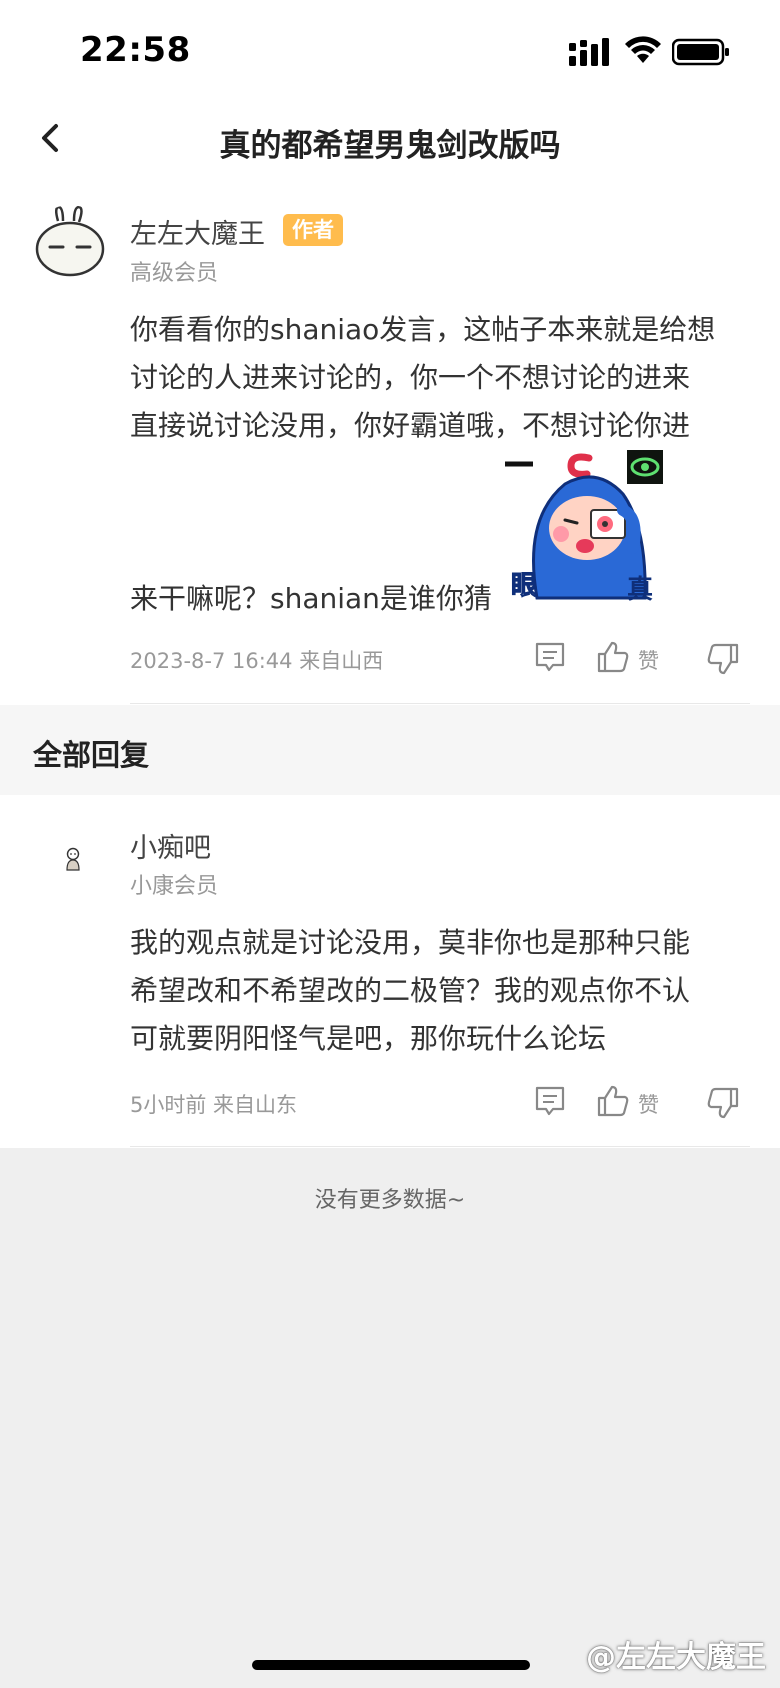 The height and width of the screenshot is (1688, 780). Describe the element at coordinates (313, 230) in the screenshot. I see `author-badge: 作者` at that location.